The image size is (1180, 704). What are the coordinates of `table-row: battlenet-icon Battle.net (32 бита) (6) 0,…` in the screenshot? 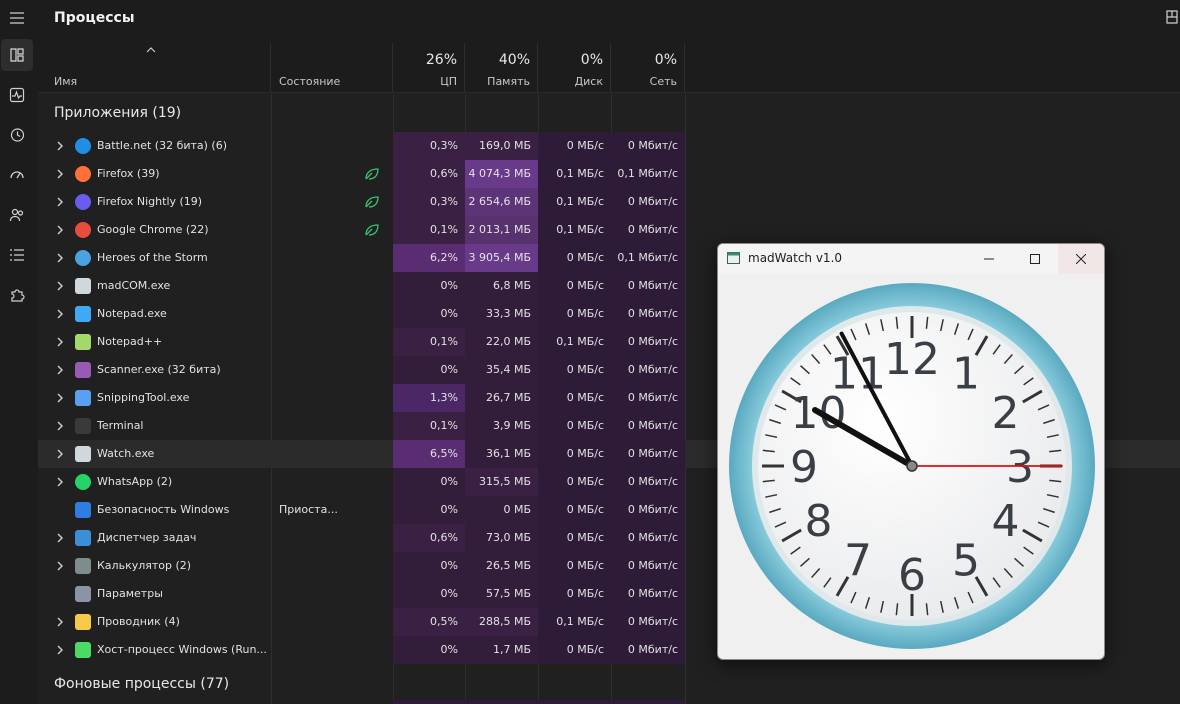 It's located at (609, 146).